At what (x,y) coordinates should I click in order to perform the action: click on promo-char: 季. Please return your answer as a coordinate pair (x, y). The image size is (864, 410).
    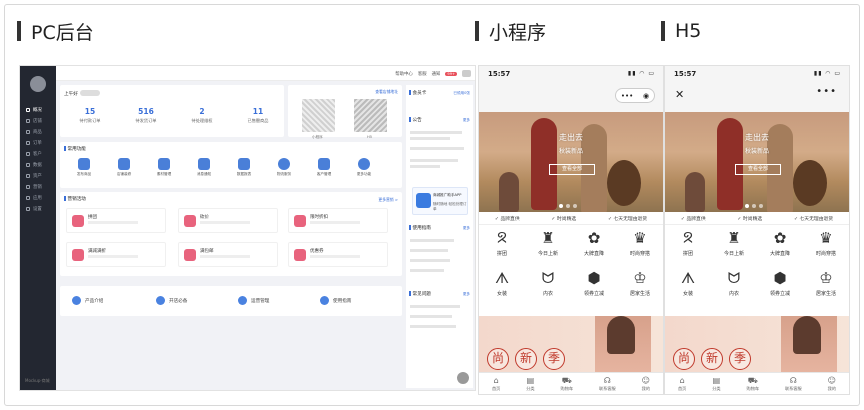
    Looking at the image, I should click on (740, 359).